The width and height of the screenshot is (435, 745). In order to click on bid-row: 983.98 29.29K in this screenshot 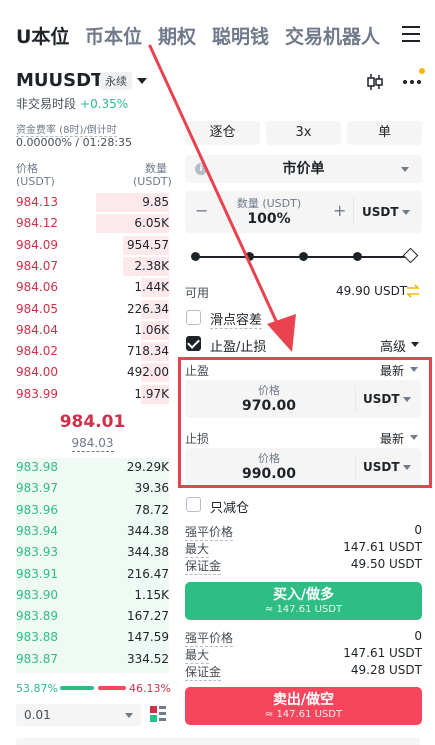, I will do `click(92, 467)`.